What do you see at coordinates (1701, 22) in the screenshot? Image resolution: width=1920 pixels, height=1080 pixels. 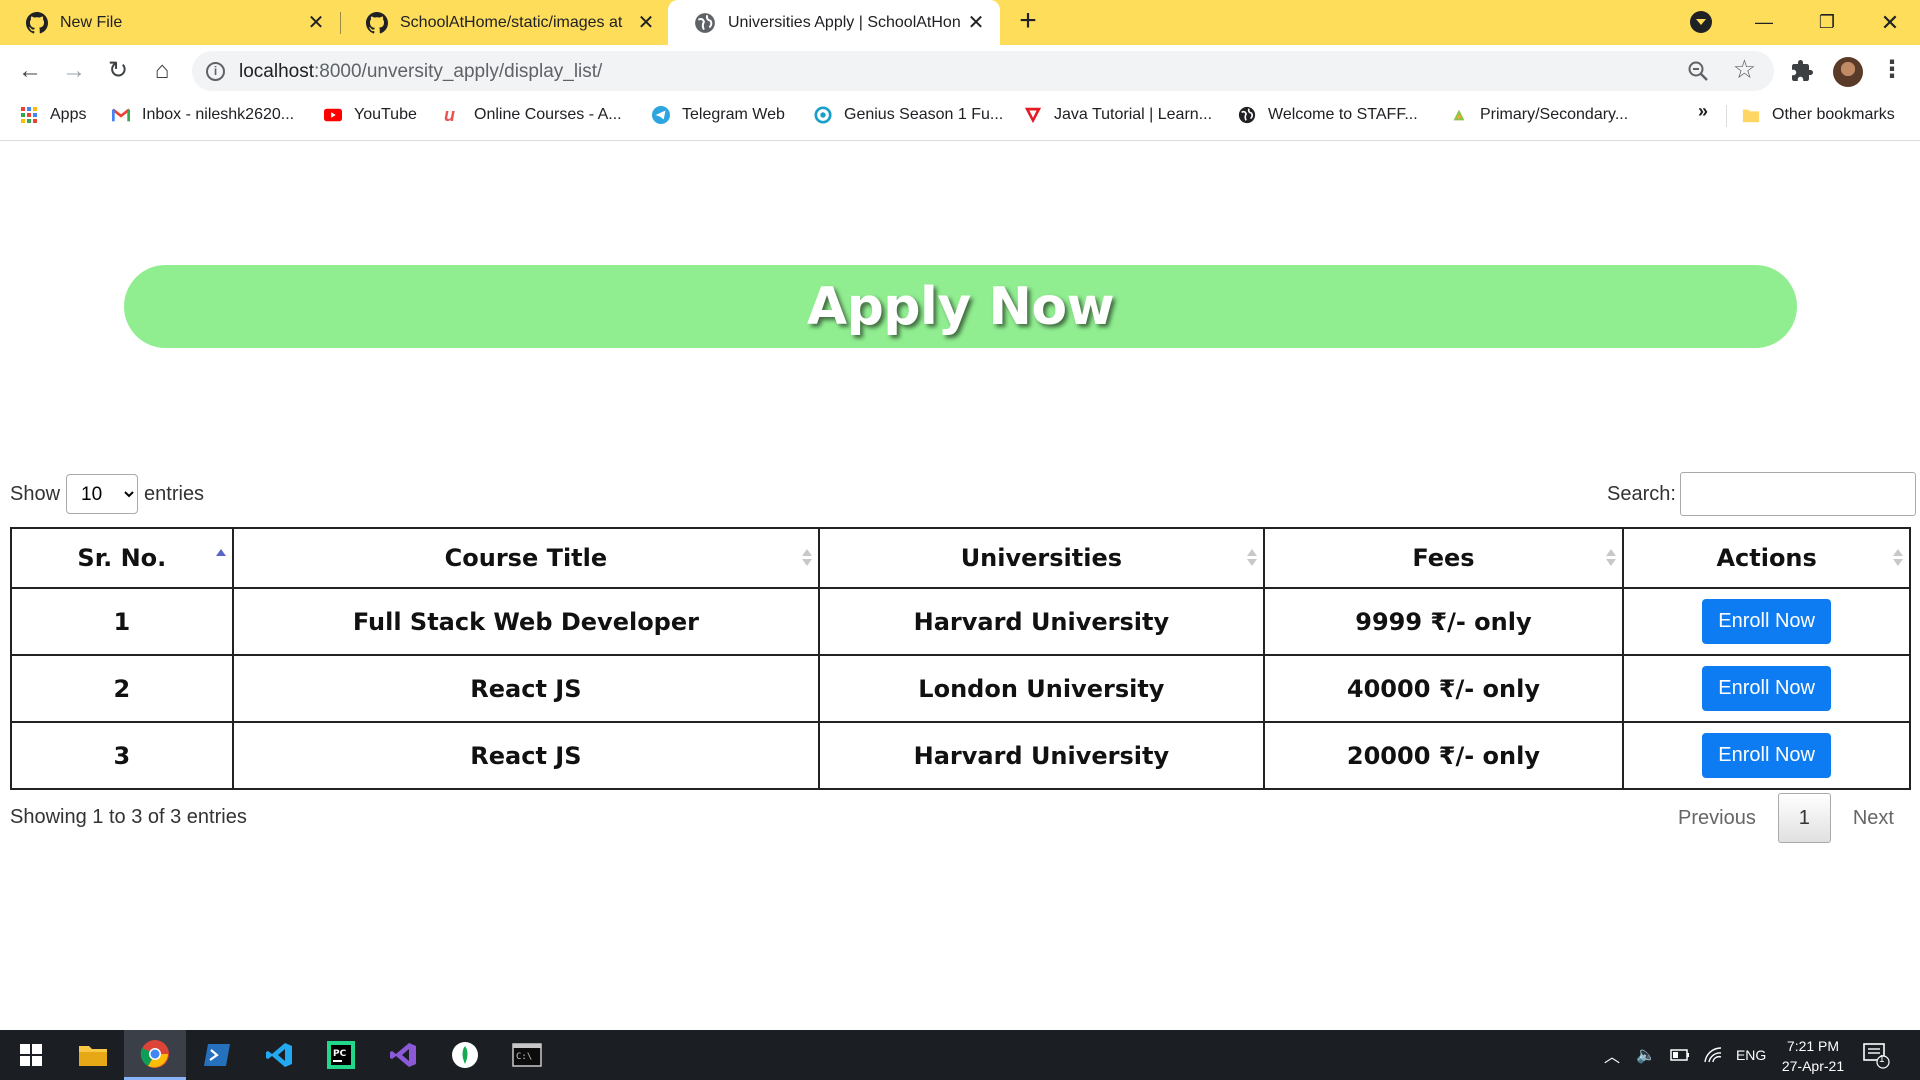 I see `tab-search-icon` at bounding box center [1701, 22].